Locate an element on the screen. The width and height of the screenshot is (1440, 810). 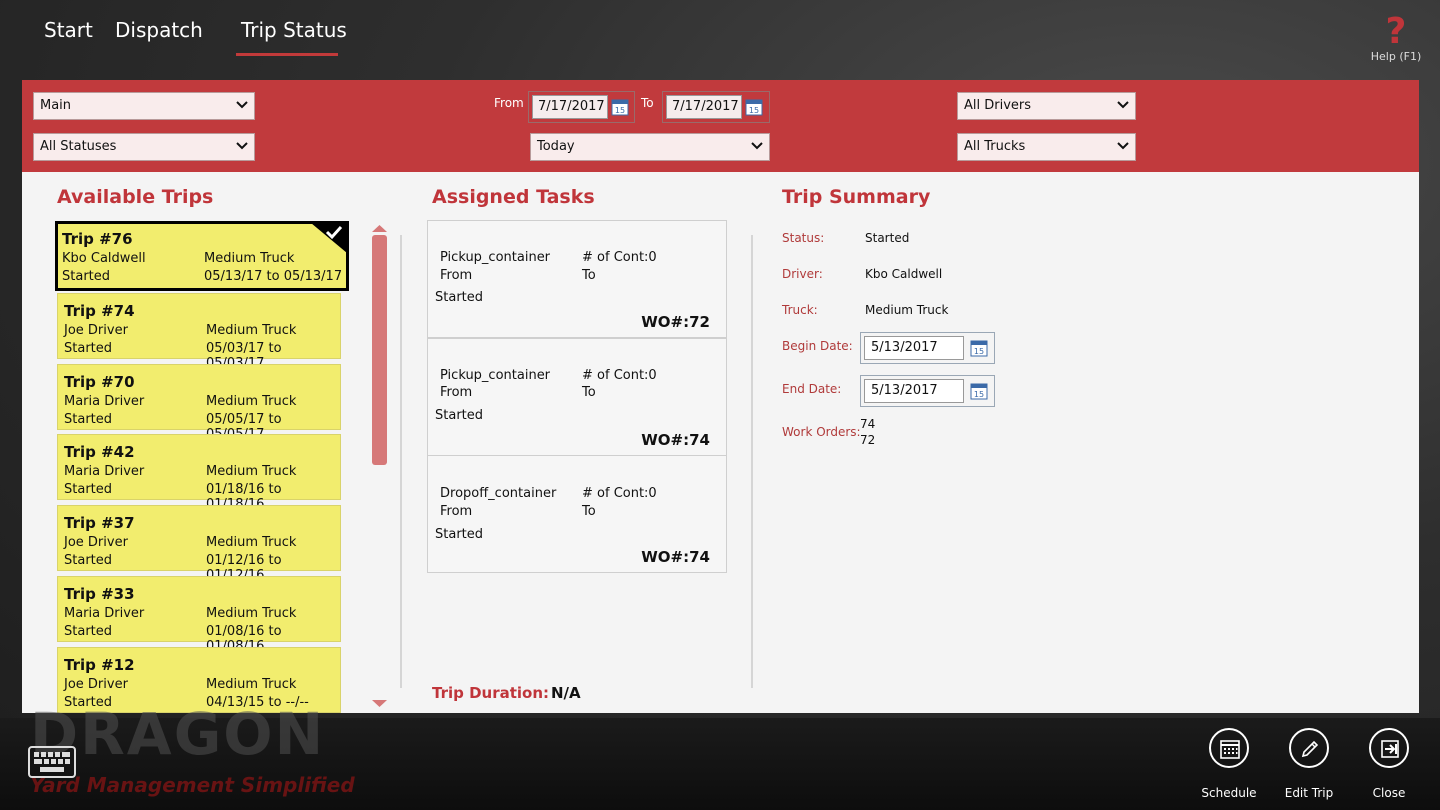
trip-id: Trip #12 is located at coordinates (99, 665).